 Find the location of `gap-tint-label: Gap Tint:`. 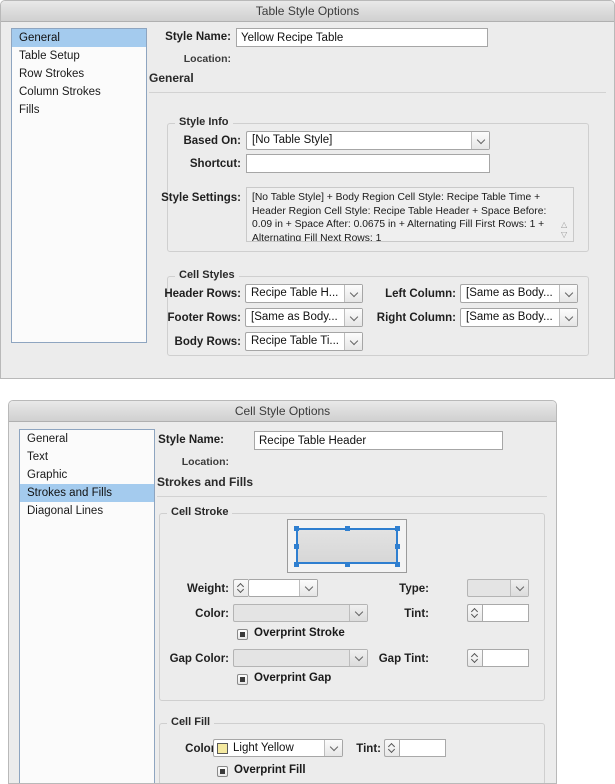

gap-tint-label: Gap Tint: is located at coordinates (403, 659).